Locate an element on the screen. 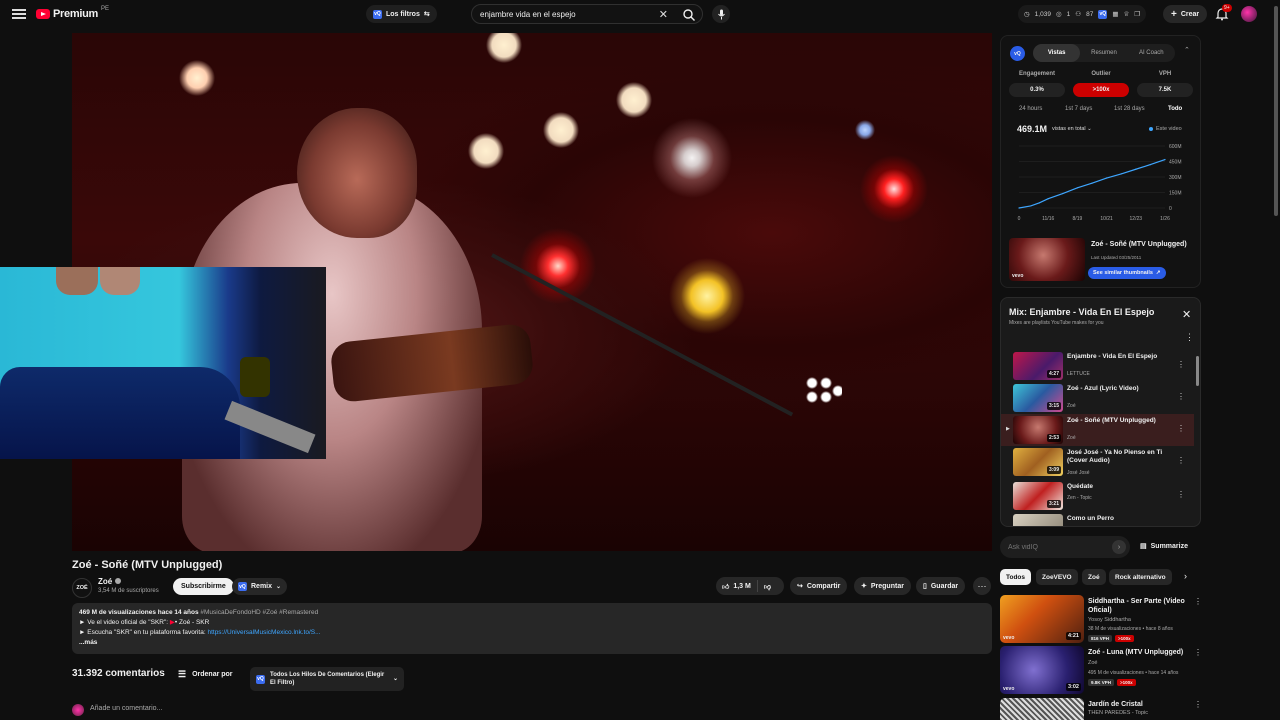  tab-ai-coach: AI Coach is located at coordinates (1151, 53).